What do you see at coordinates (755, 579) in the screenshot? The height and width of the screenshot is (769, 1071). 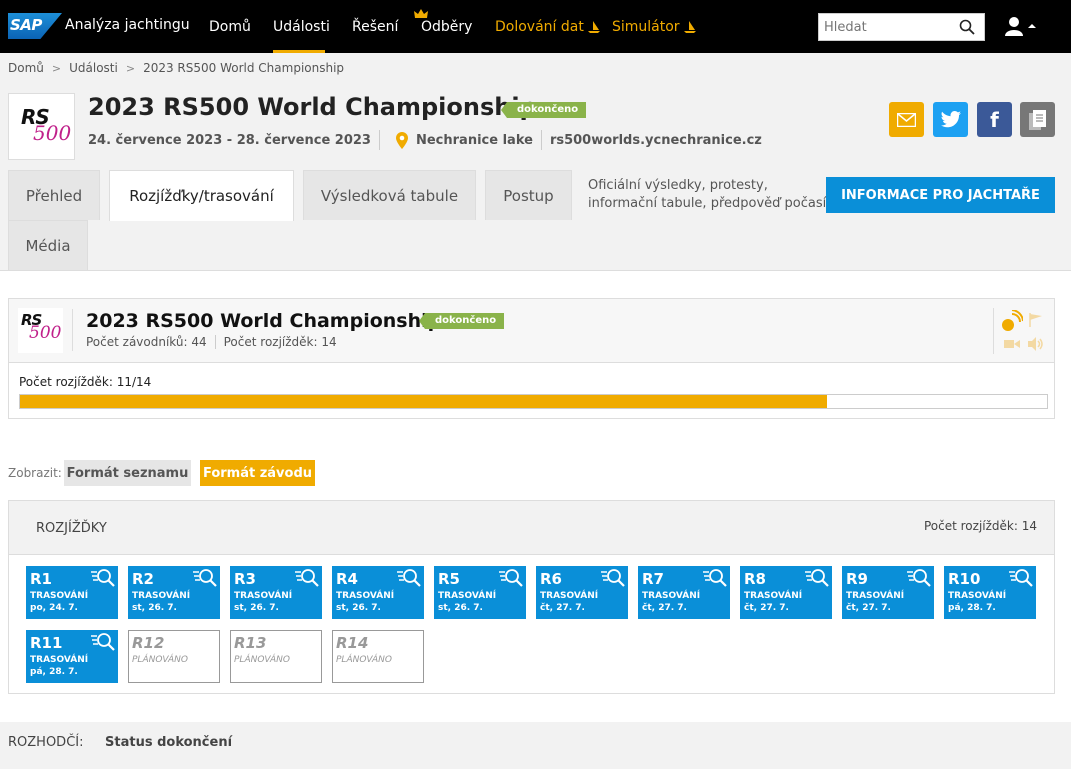 I see `race-name: R8` at bounding box center [755, 579].